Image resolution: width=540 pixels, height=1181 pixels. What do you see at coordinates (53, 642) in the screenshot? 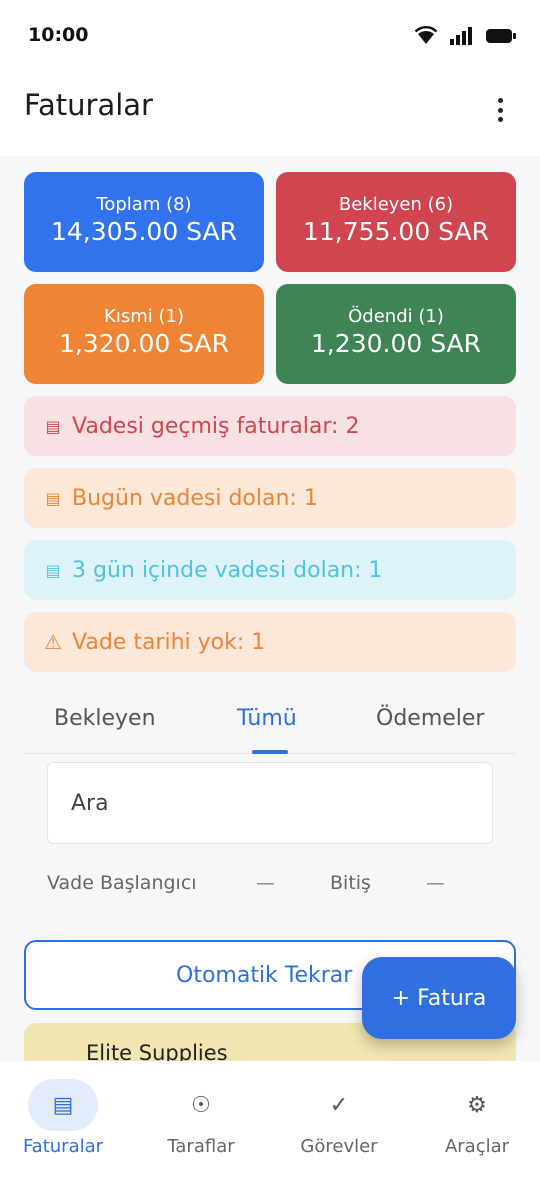
I see `warning-icon: ⚠` at bounding box center [53, 642].